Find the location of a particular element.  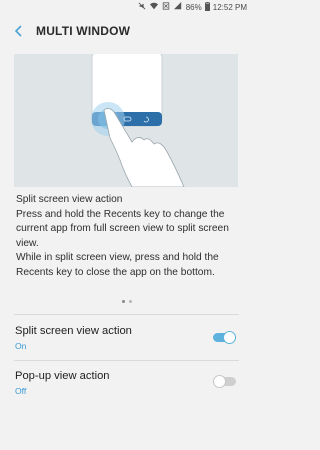

page-indicator is located at coordinates (126, 301).